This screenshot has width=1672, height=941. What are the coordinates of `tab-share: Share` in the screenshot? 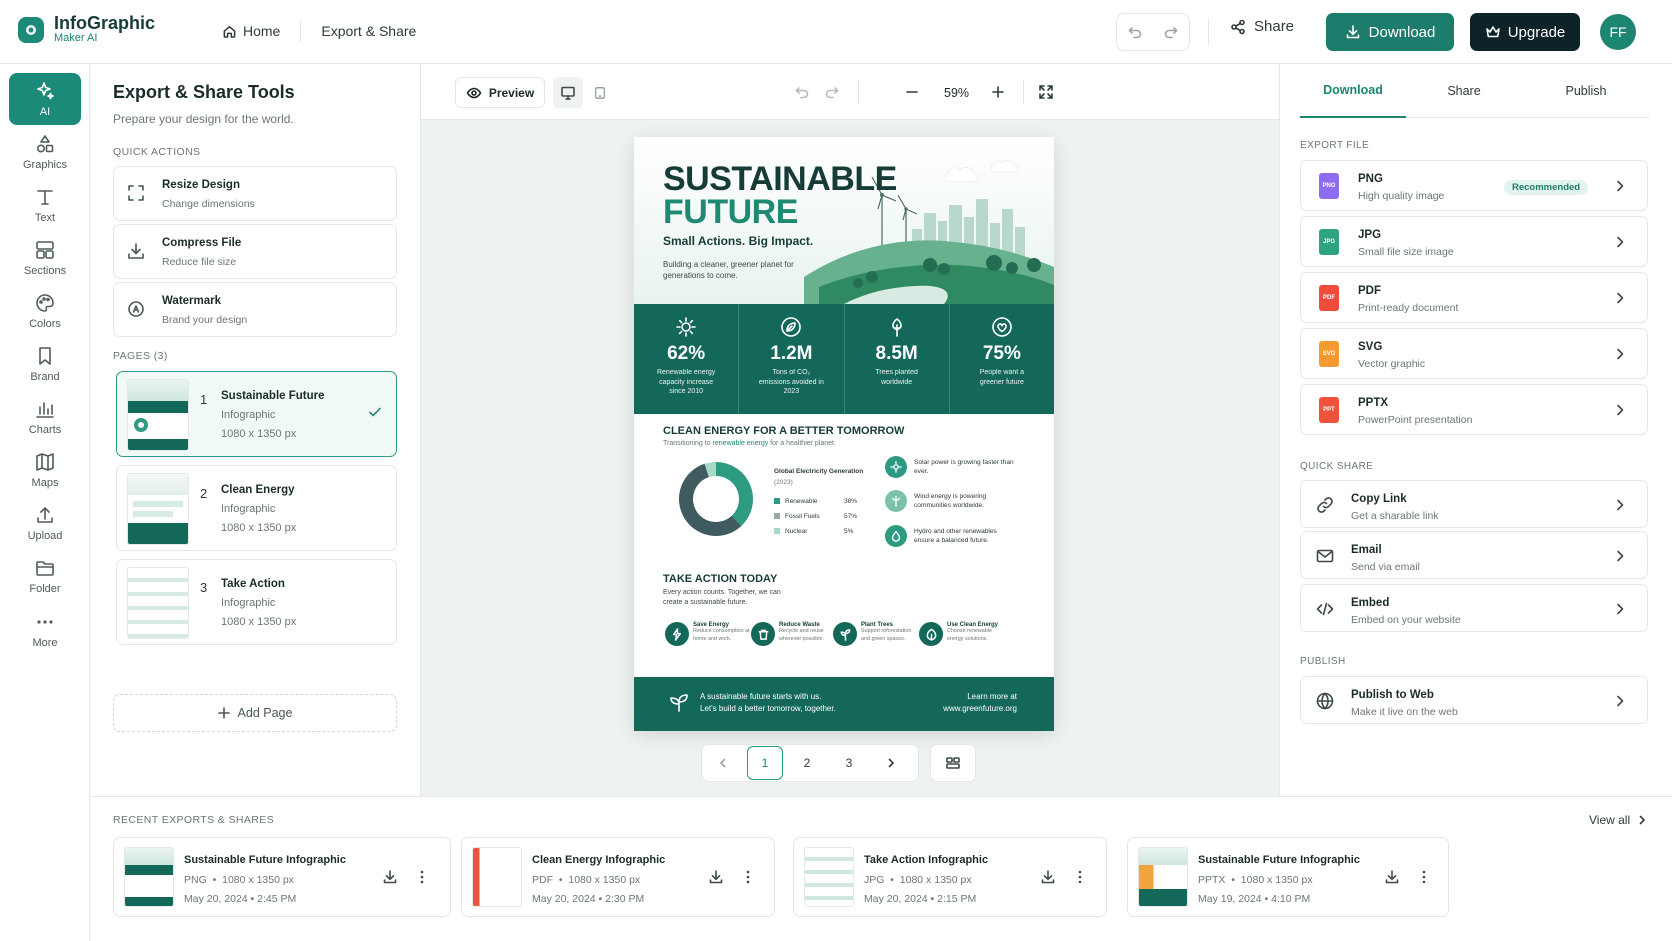 It's located at (1464, 91).